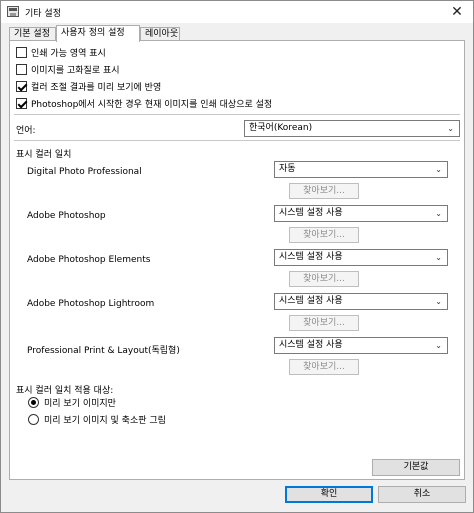 The image size is (474, 513). Describe the element at coordinates (416, 467) in the screenshot. I see `defaults-button: 기본값` at that location.